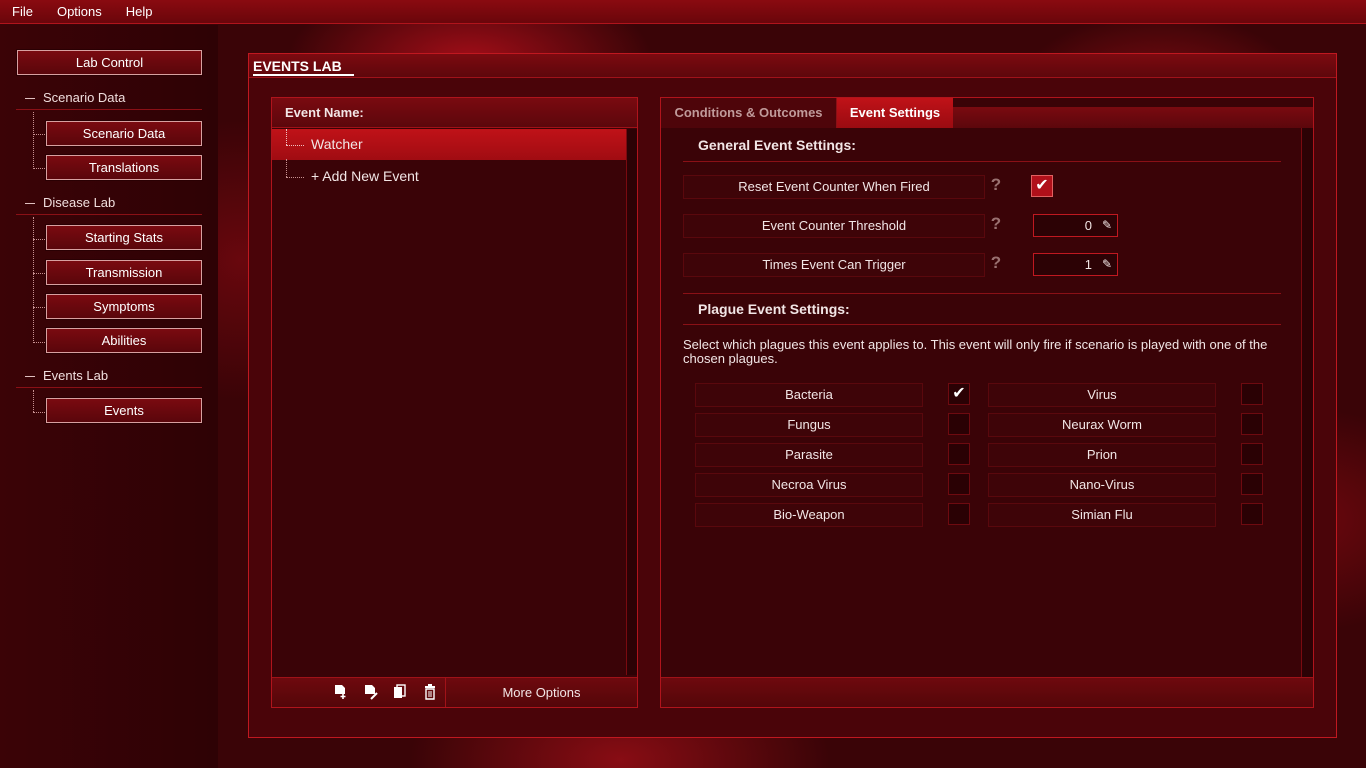  I want to click on plague-label-nano-virus: Nano-Virus, so click(1102, 485).